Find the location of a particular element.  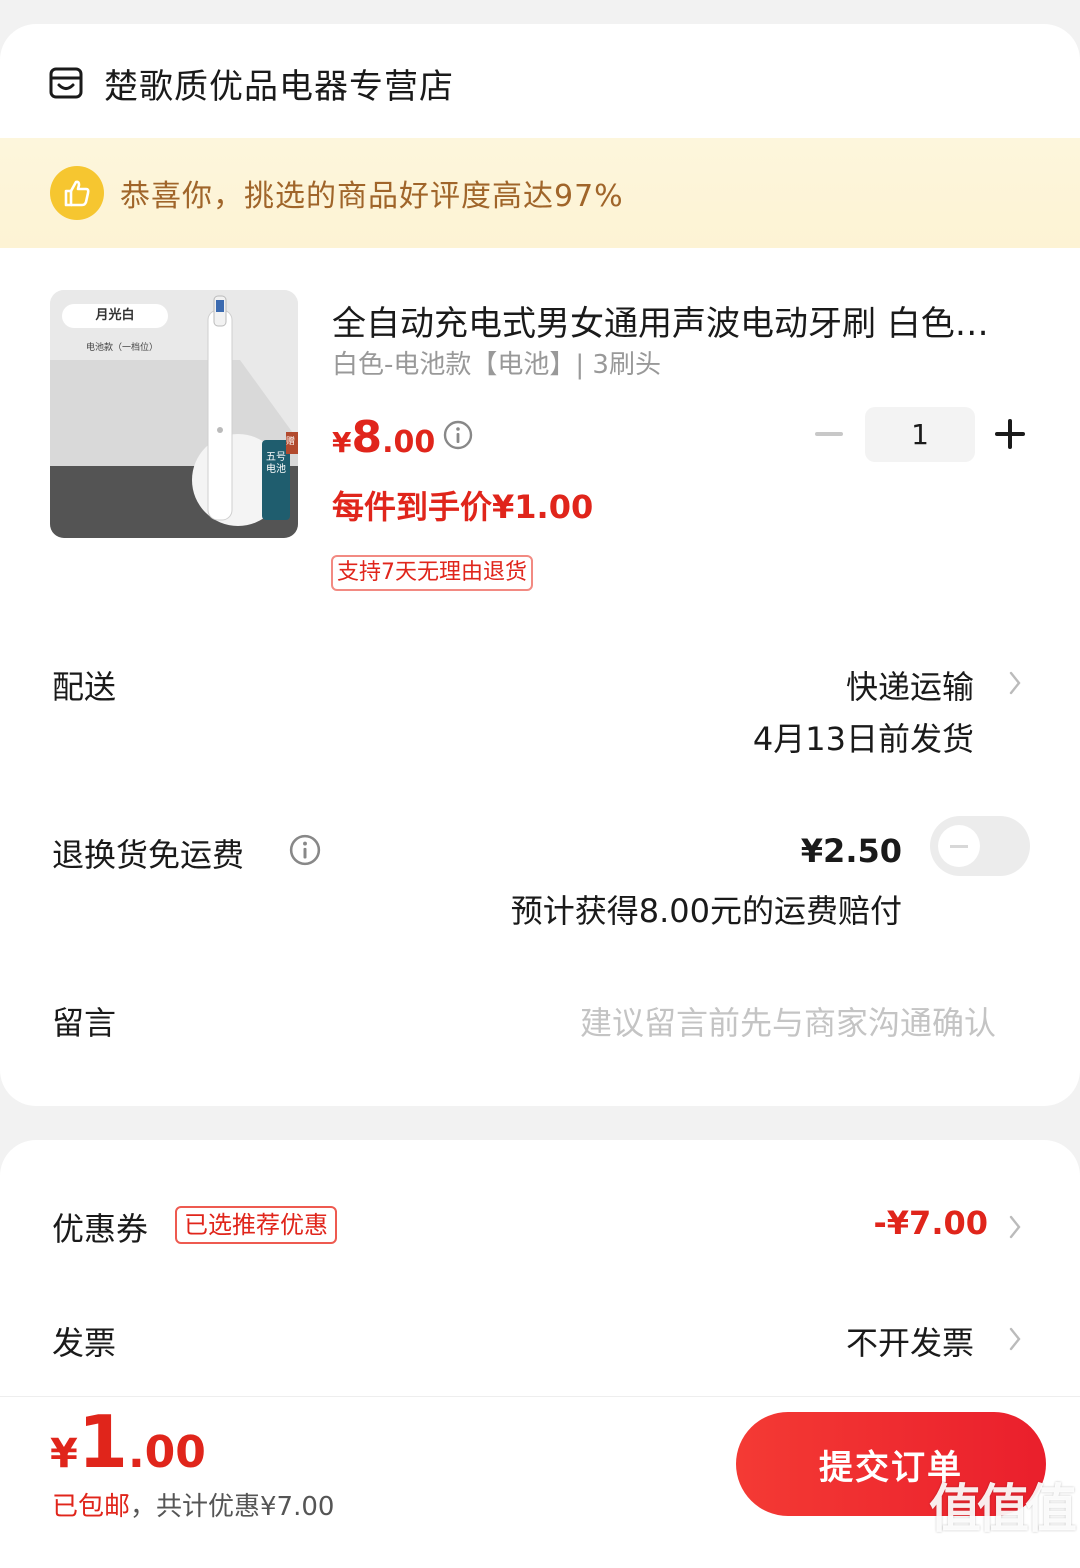

rating-banner: 恭喜你，挑选的商品好评度高达97% is located at coordinates (540, 193).